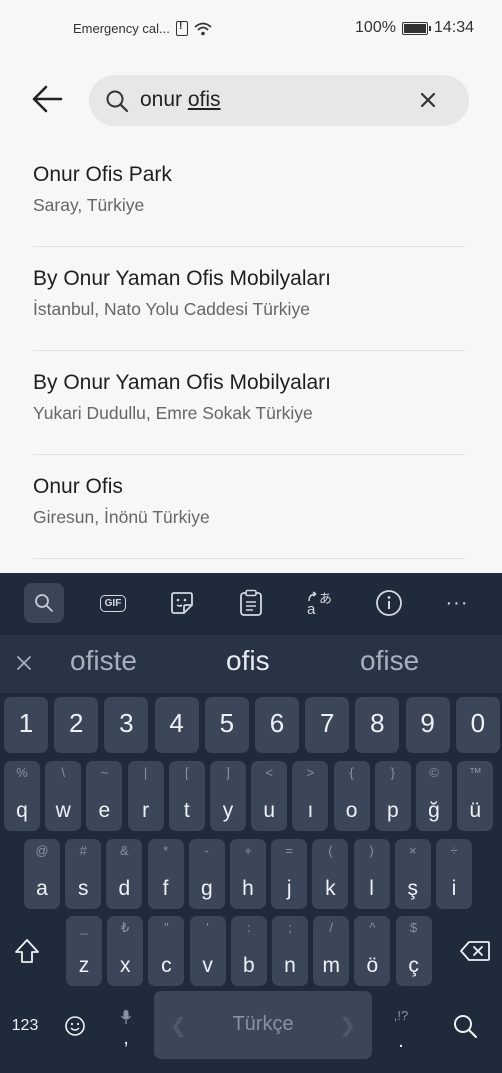 Image resolution: width=502 pixels, height=1073 pixels. Describe the element at coordinates (453, 27) in the screenshot. I see `clock: 14:34` at that location.